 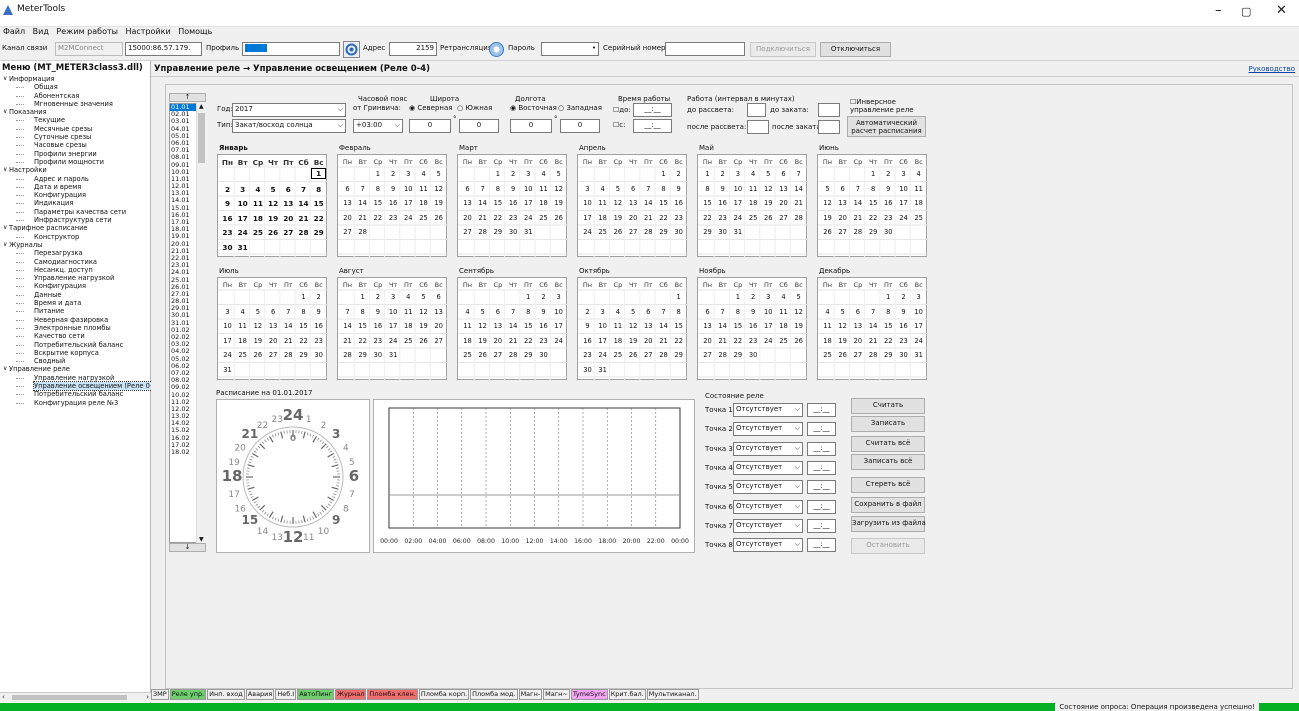 What do you see at coordinates (75, 162) in the screenshot?
I see `tree-item: Профили мощности` at bounding box center [75, 162].